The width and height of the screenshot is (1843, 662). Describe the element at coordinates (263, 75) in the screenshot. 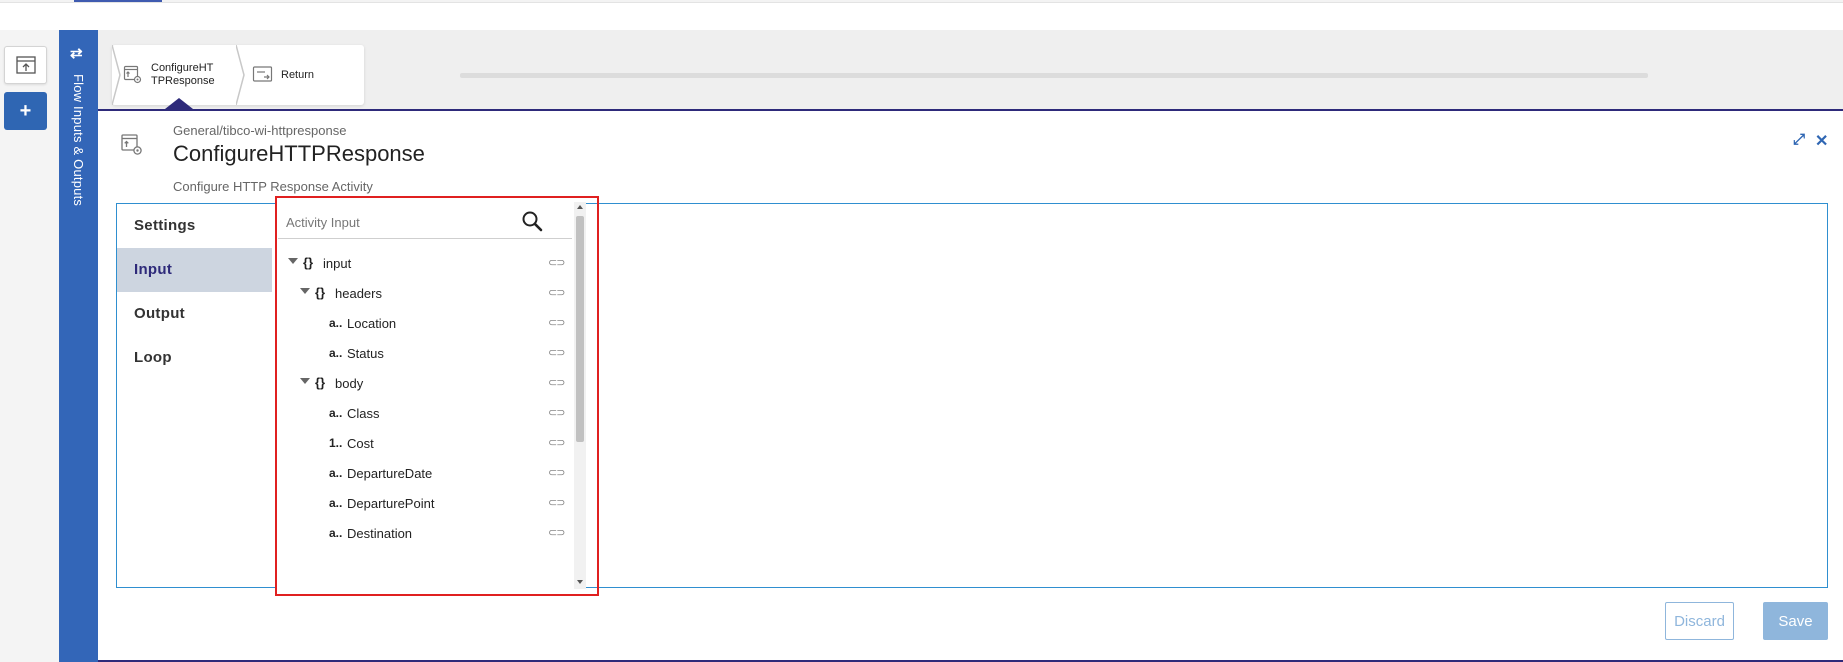

I see `return-icon` at that location.